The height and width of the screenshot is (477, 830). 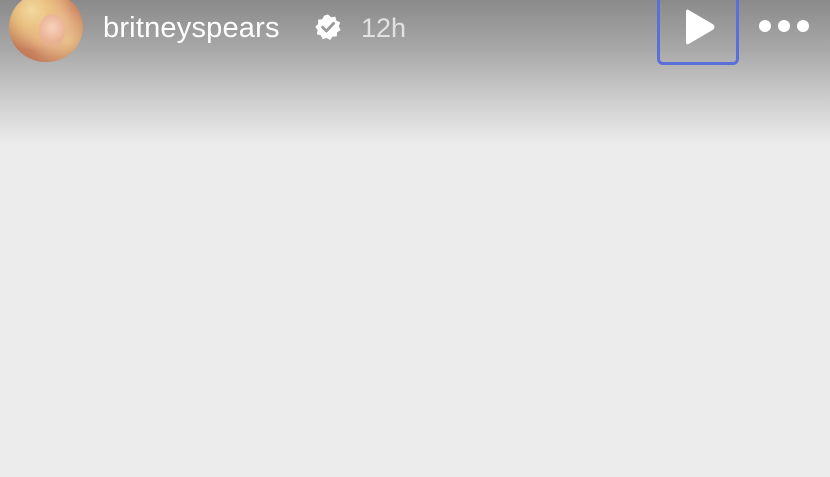 What do you see at coordinates (384, 28) in the screenshot?
I see `post-timestamp: 12h` at bounding box center [384, 28].